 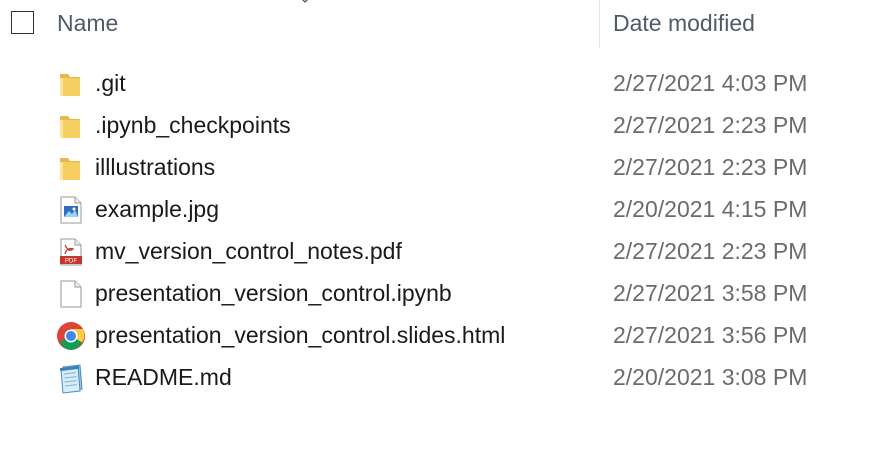 I want to click on file-name: .ipynb_checkpoints, so click(x=193, y=125).